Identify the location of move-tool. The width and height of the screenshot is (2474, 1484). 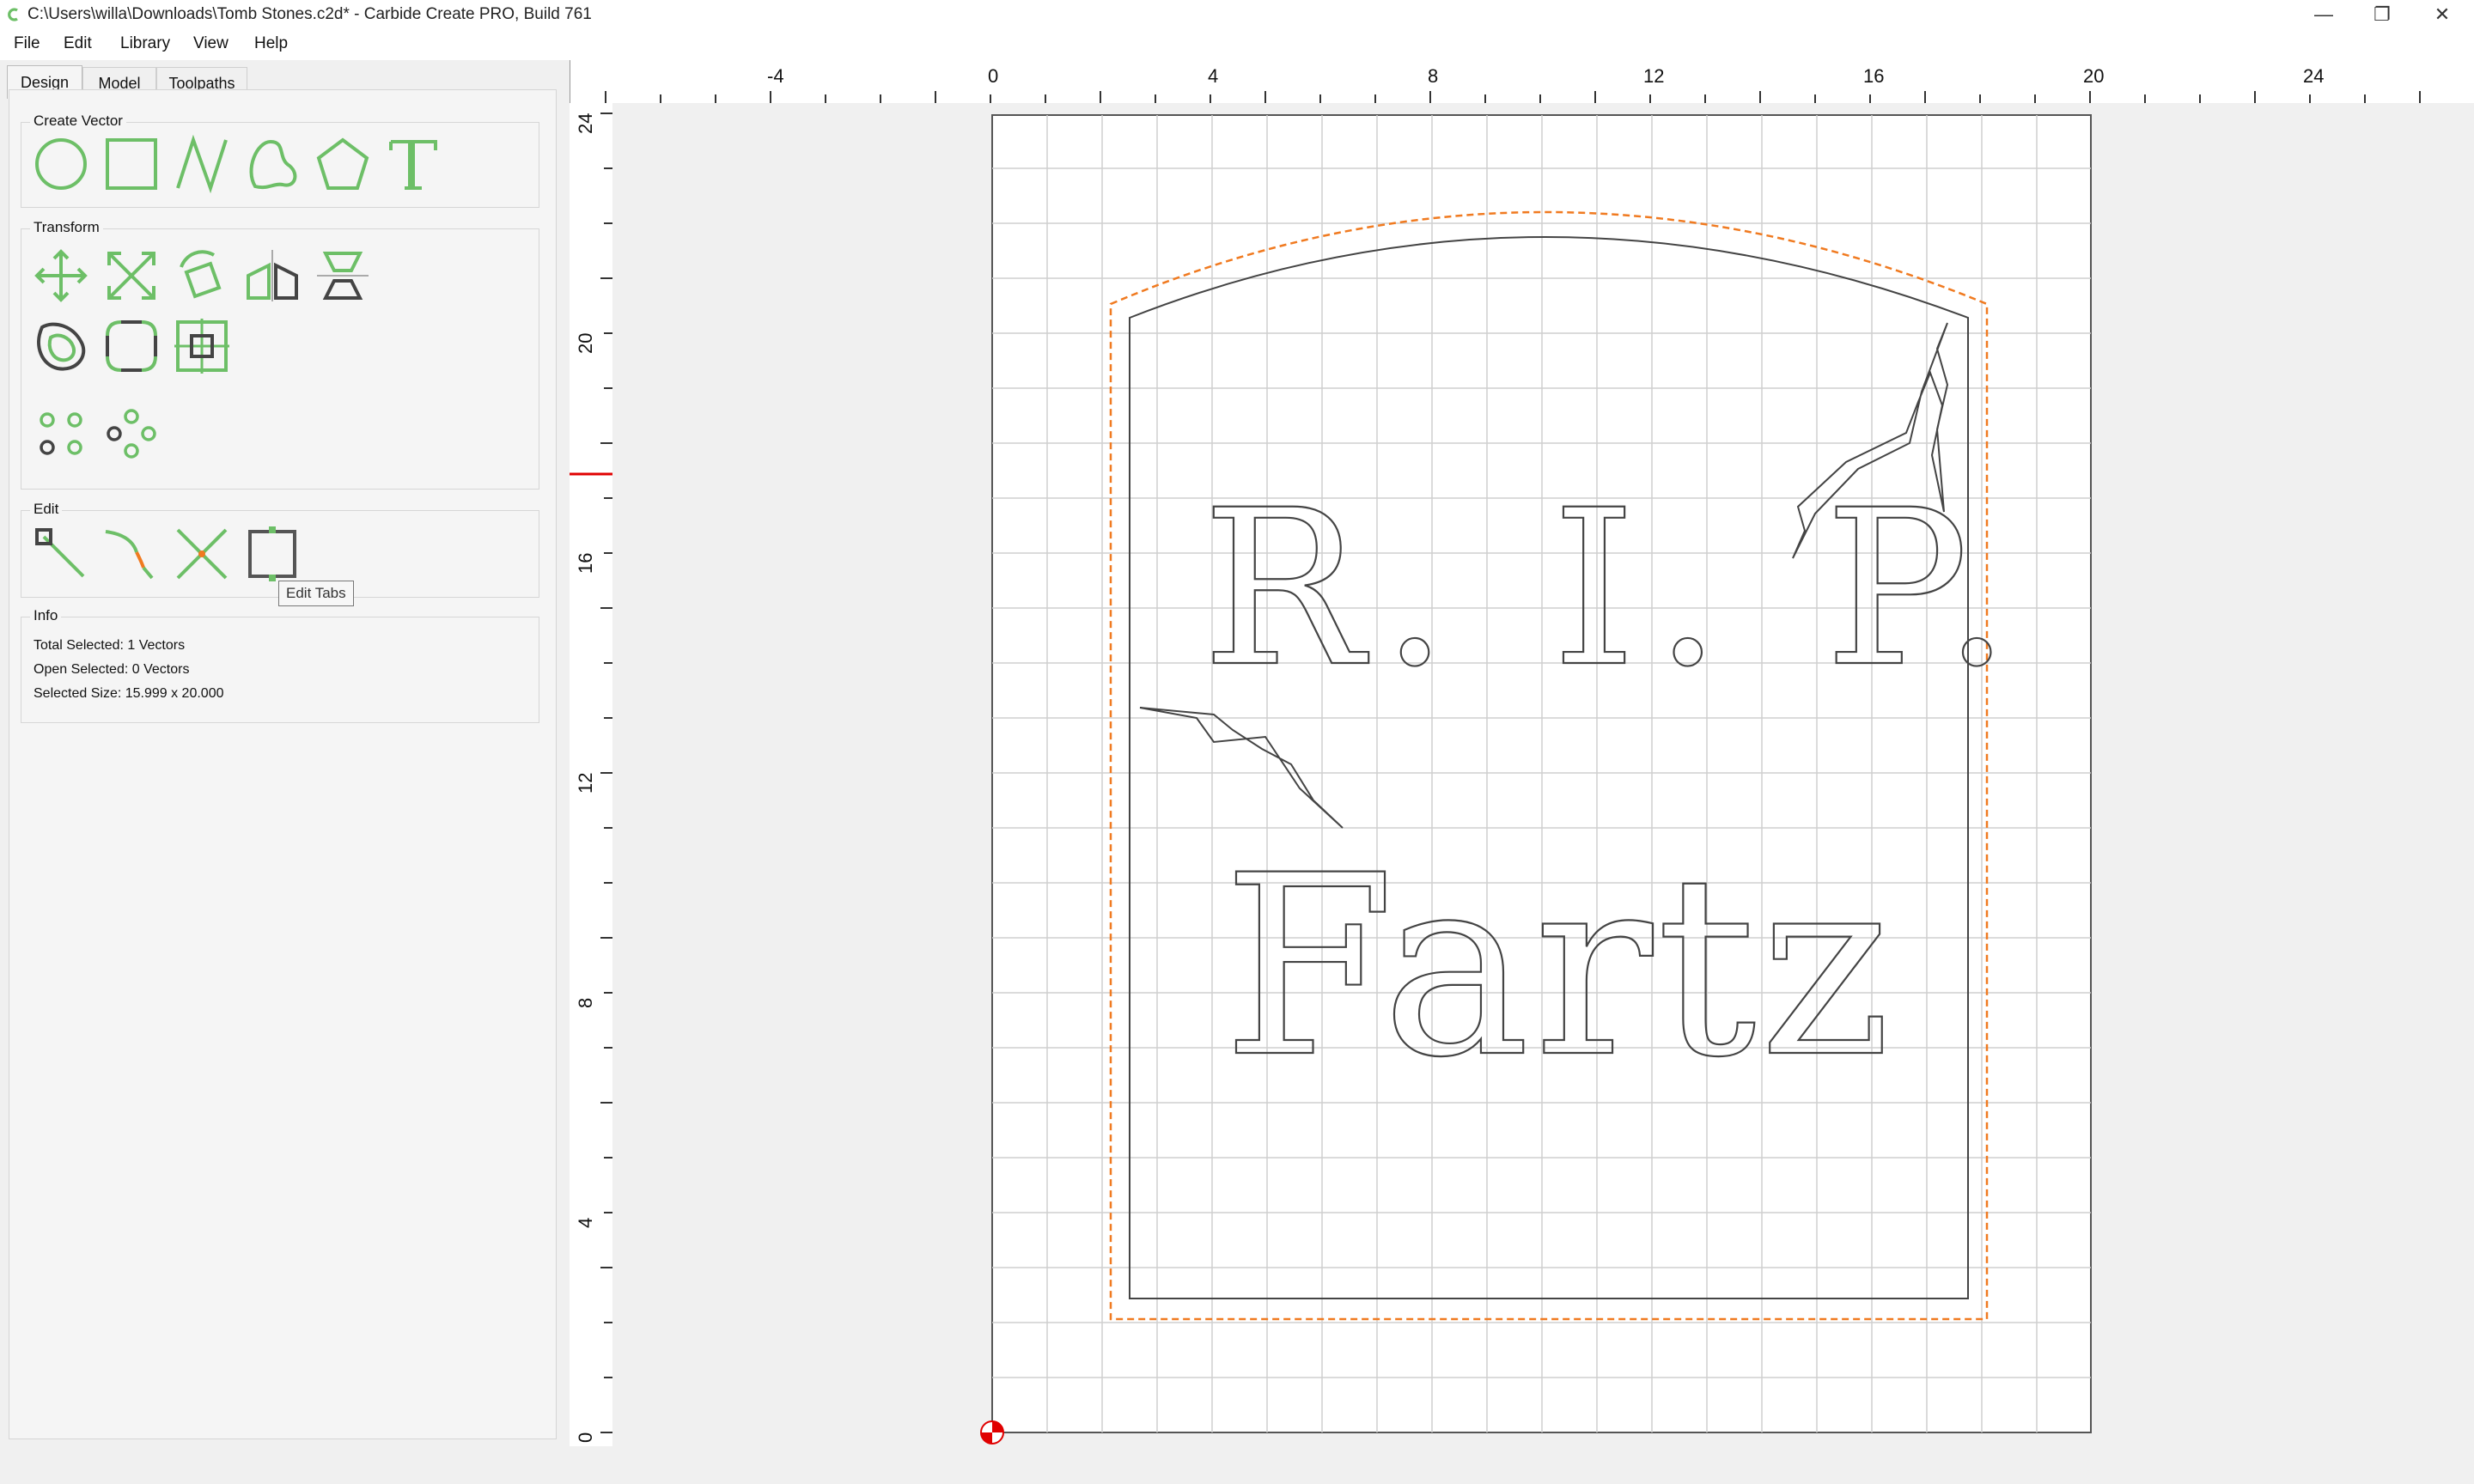
(61, 275).